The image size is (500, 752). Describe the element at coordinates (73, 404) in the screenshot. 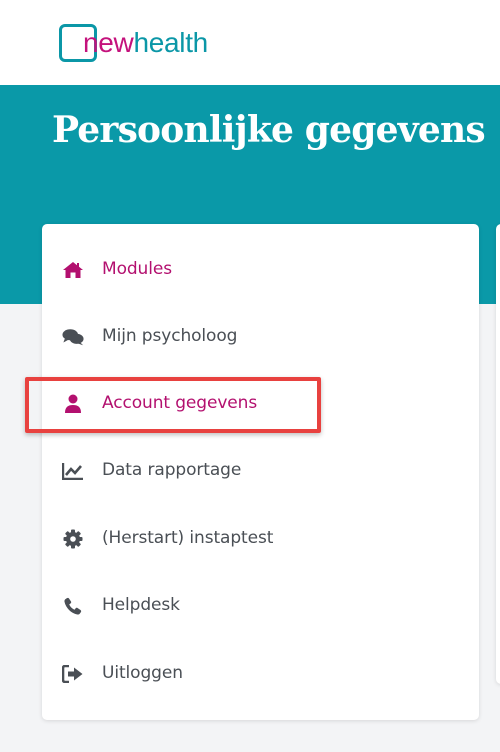

I see `user-icon` at that location.